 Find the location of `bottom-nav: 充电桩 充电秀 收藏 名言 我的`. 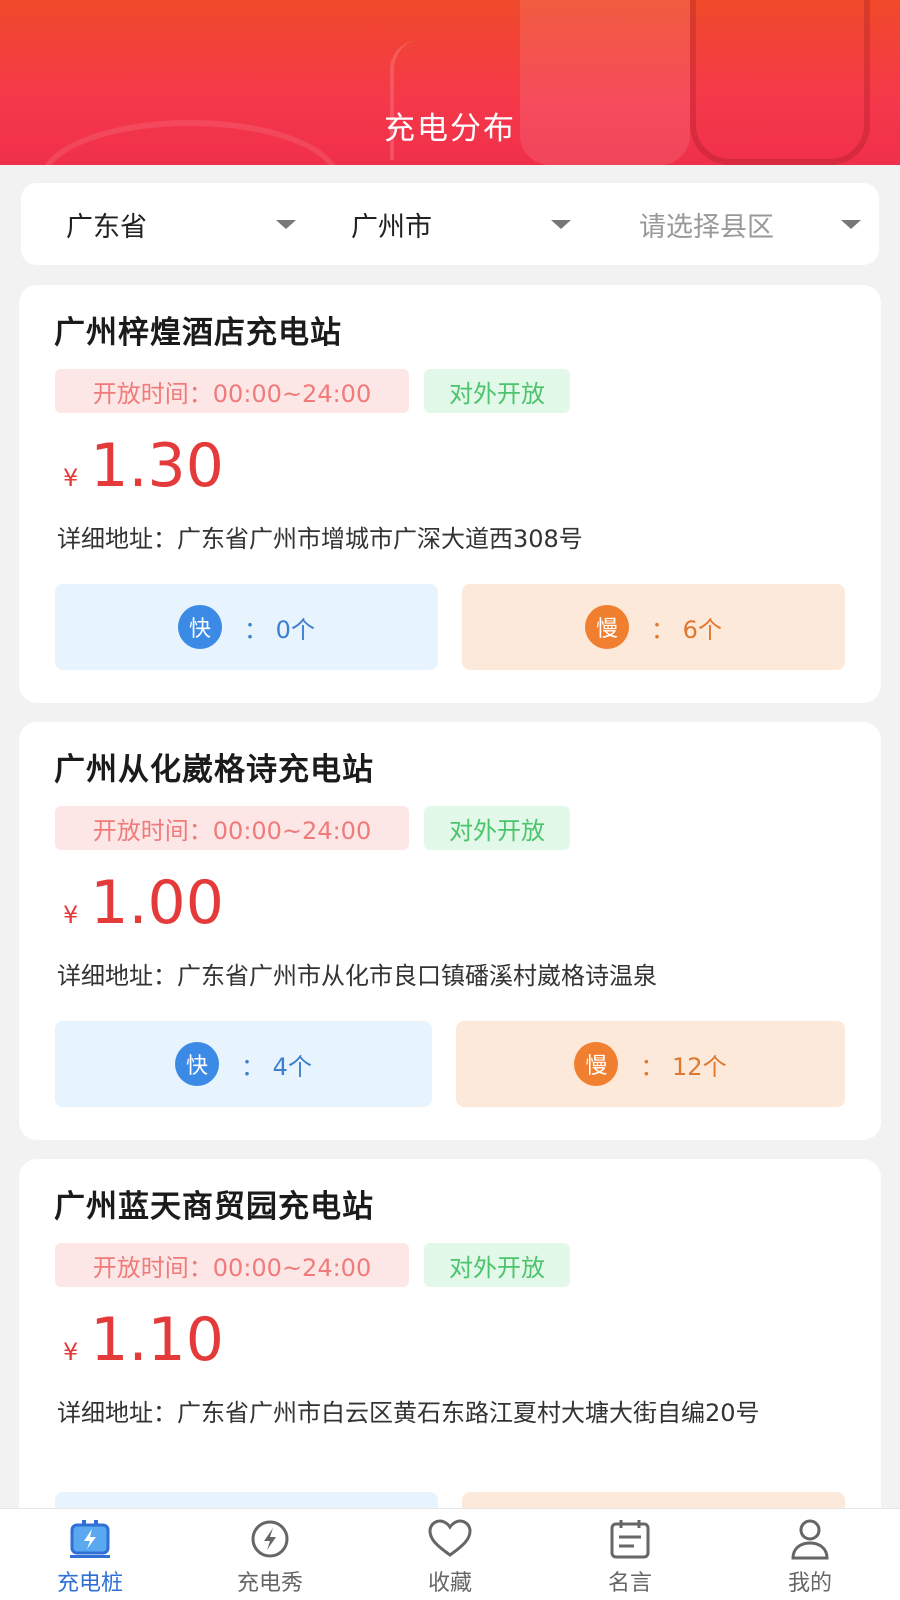

bottom-nav: 充电桩 充电秀 收藏 名言 我的 is located at coordinates (450, 1554).